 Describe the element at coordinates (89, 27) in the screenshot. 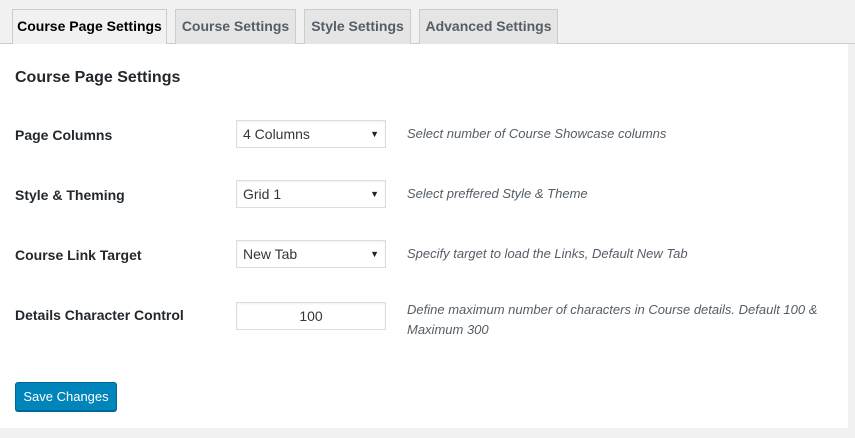

I see `tab-course-page-settings: Course Page Settings` at that location.